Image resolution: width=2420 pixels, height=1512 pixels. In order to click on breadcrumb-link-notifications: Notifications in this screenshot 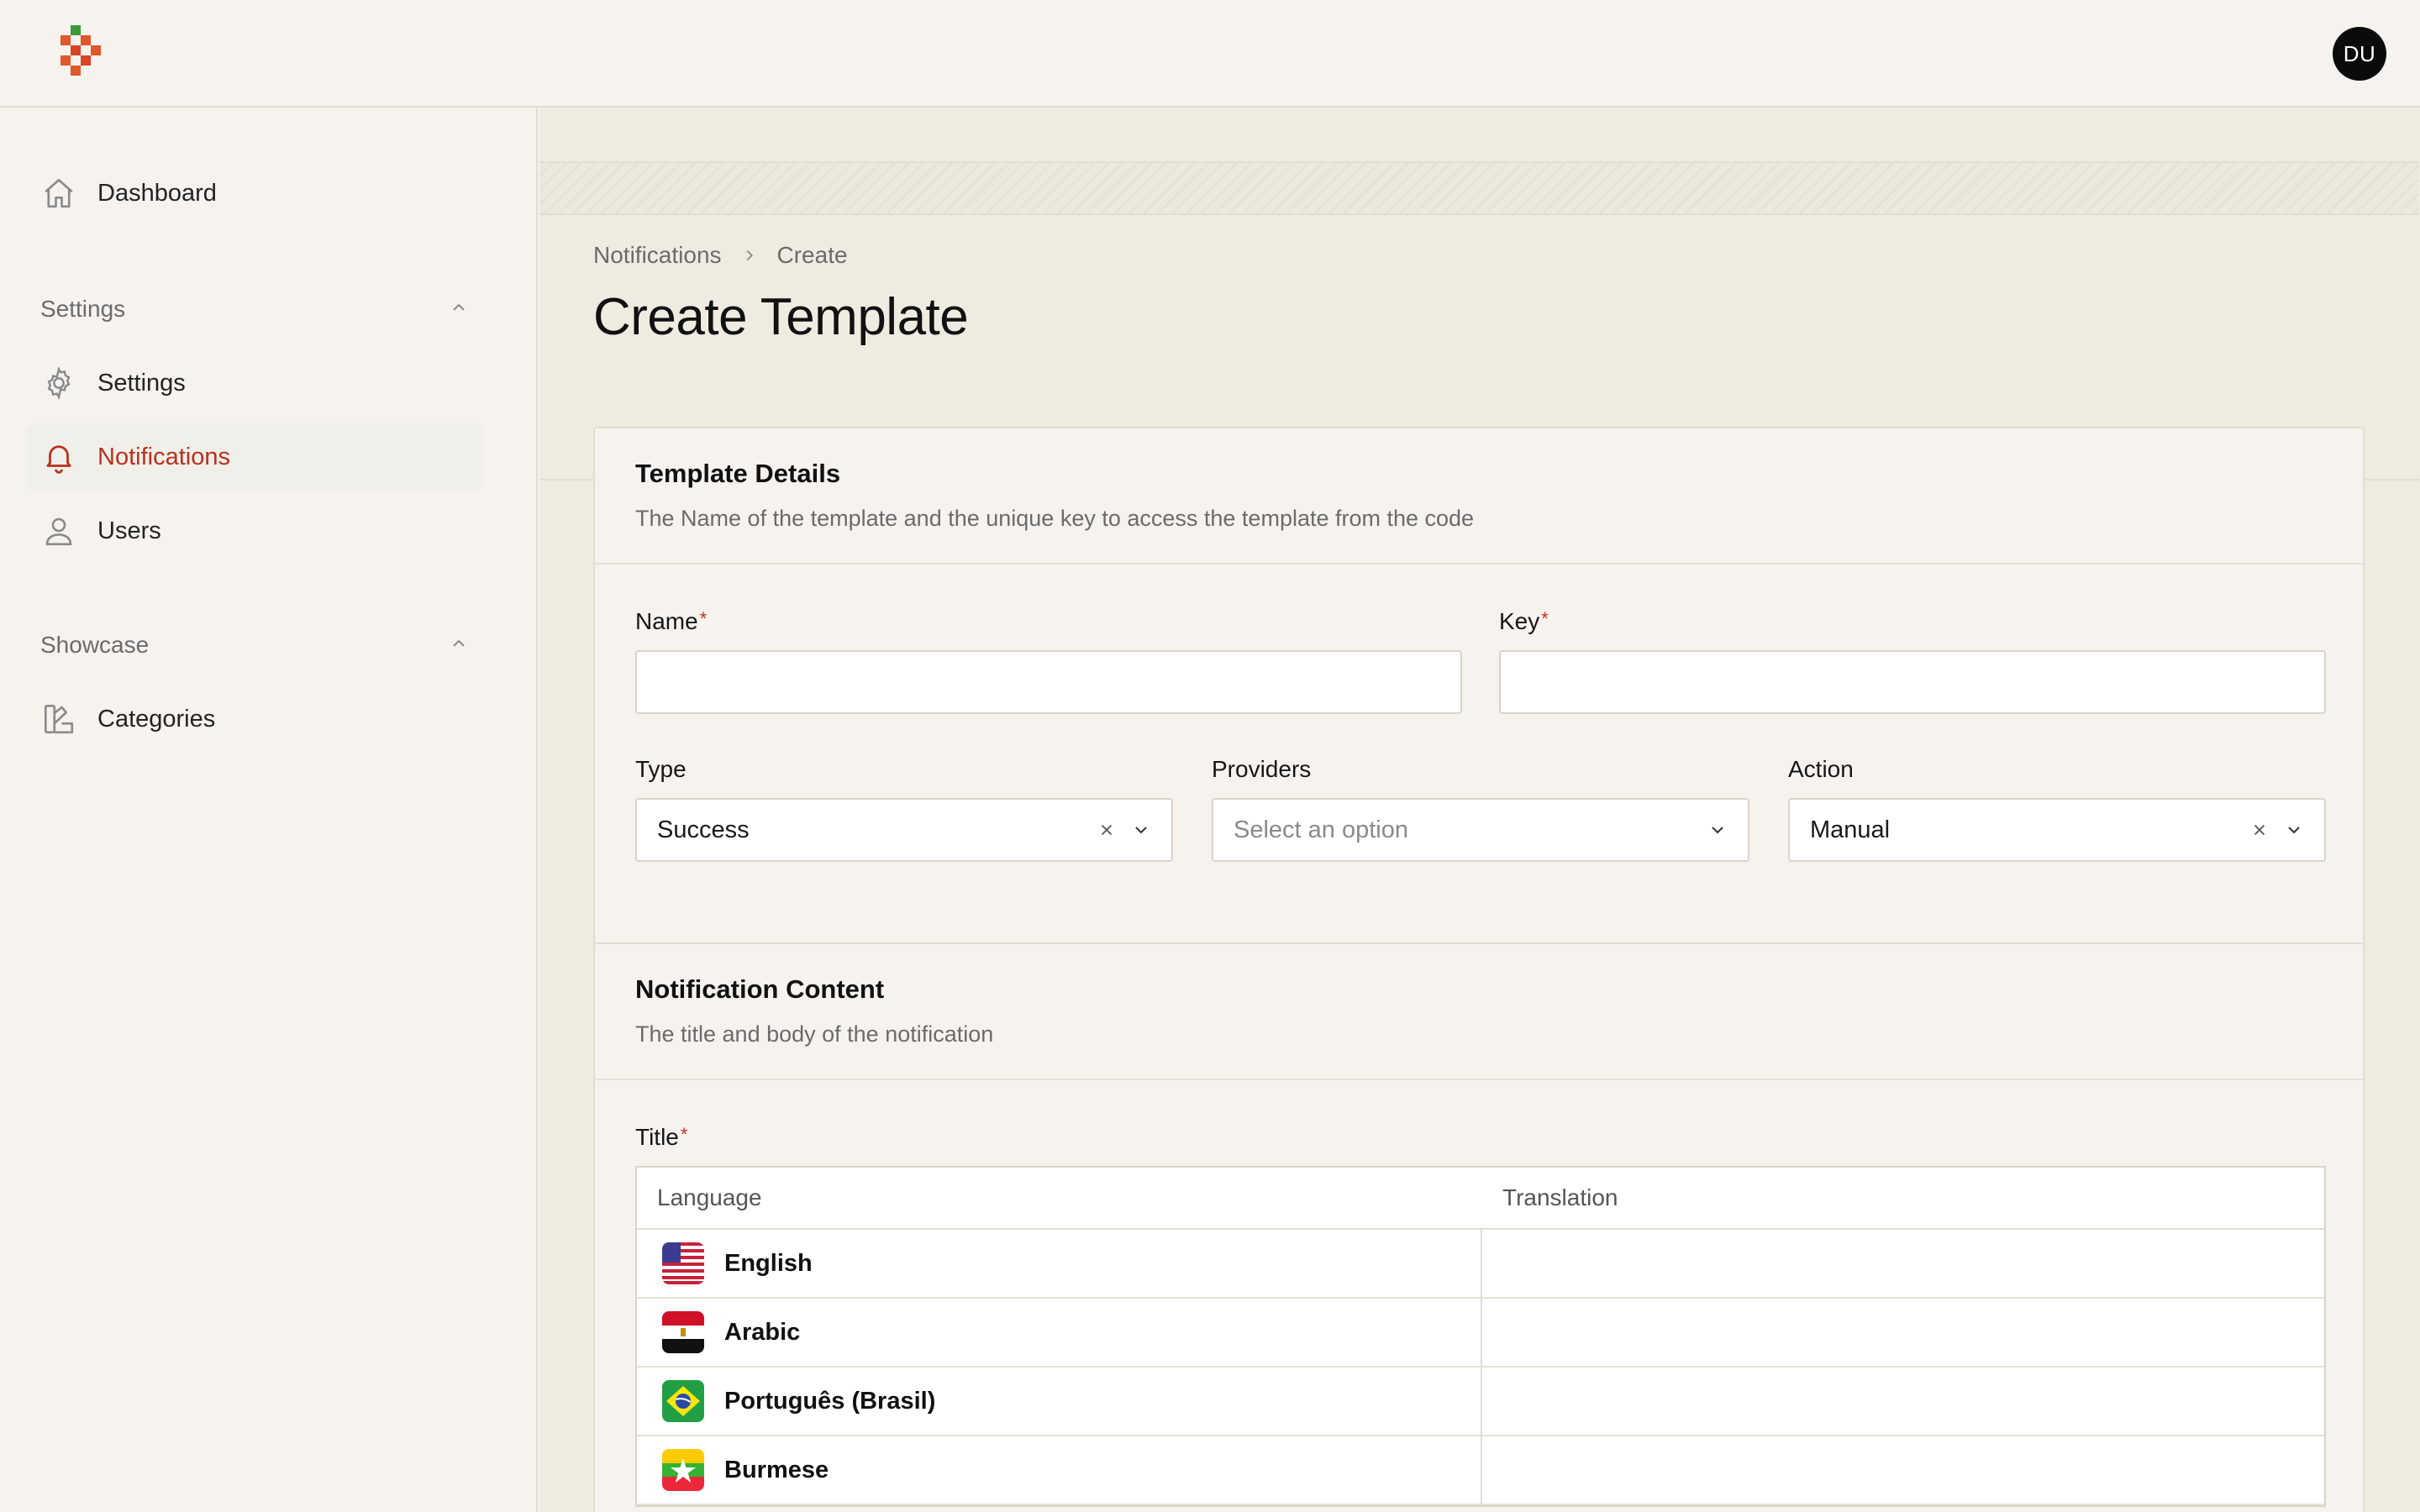, I will do `click(658, 255)`.